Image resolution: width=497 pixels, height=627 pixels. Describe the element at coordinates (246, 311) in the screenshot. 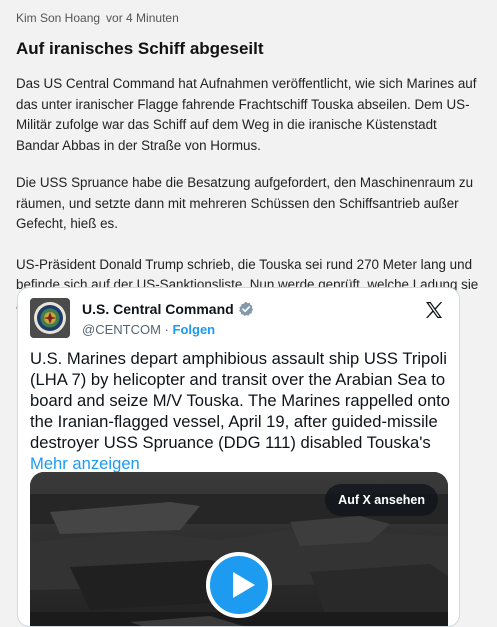

I see `verified-badge-icon` at that location.